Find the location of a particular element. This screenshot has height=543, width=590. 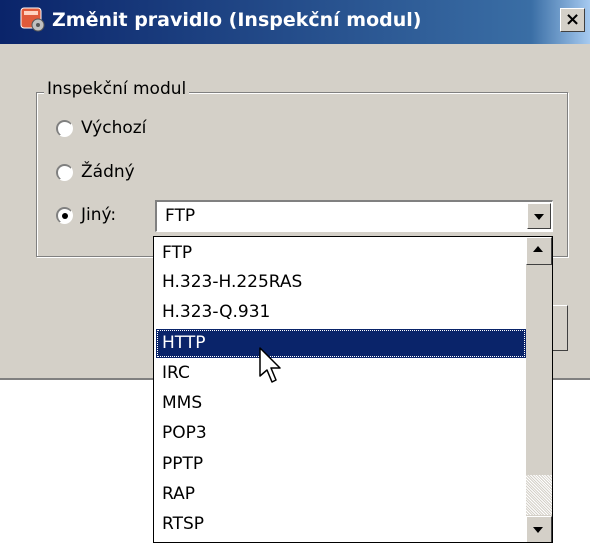

dropdown-scrollbar is located at coordinates (539, 389).